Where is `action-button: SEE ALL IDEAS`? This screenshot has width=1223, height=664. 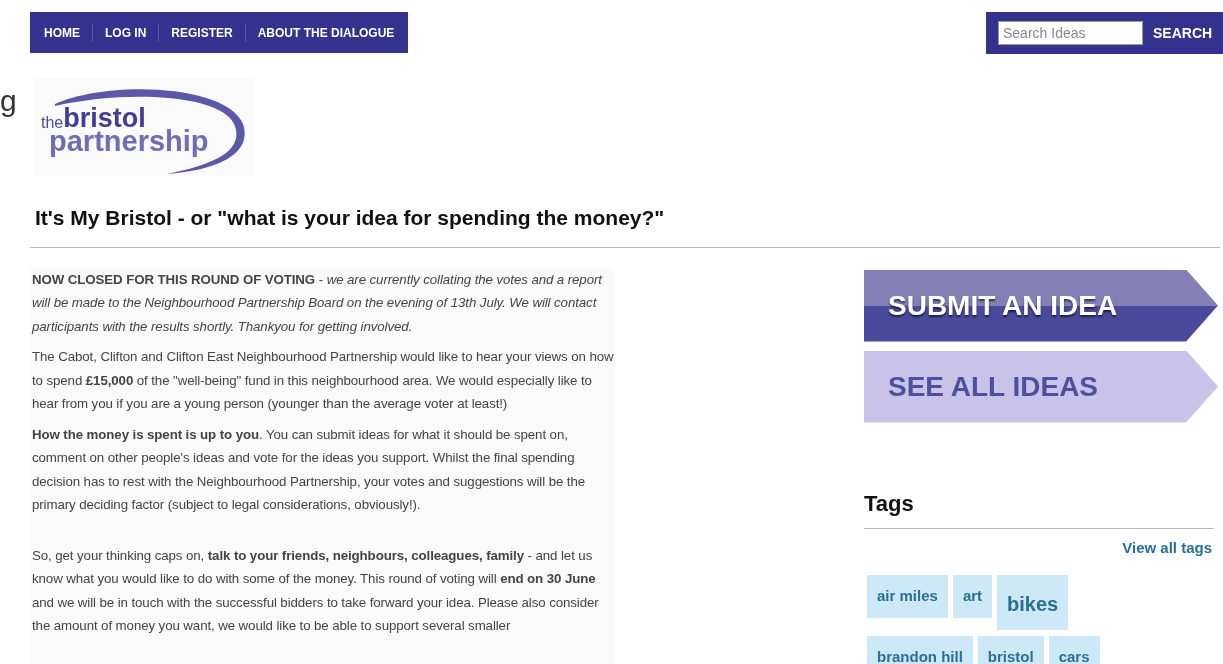 action-button: SEE ALL IDEAS is located at coordinates (1041, 386).